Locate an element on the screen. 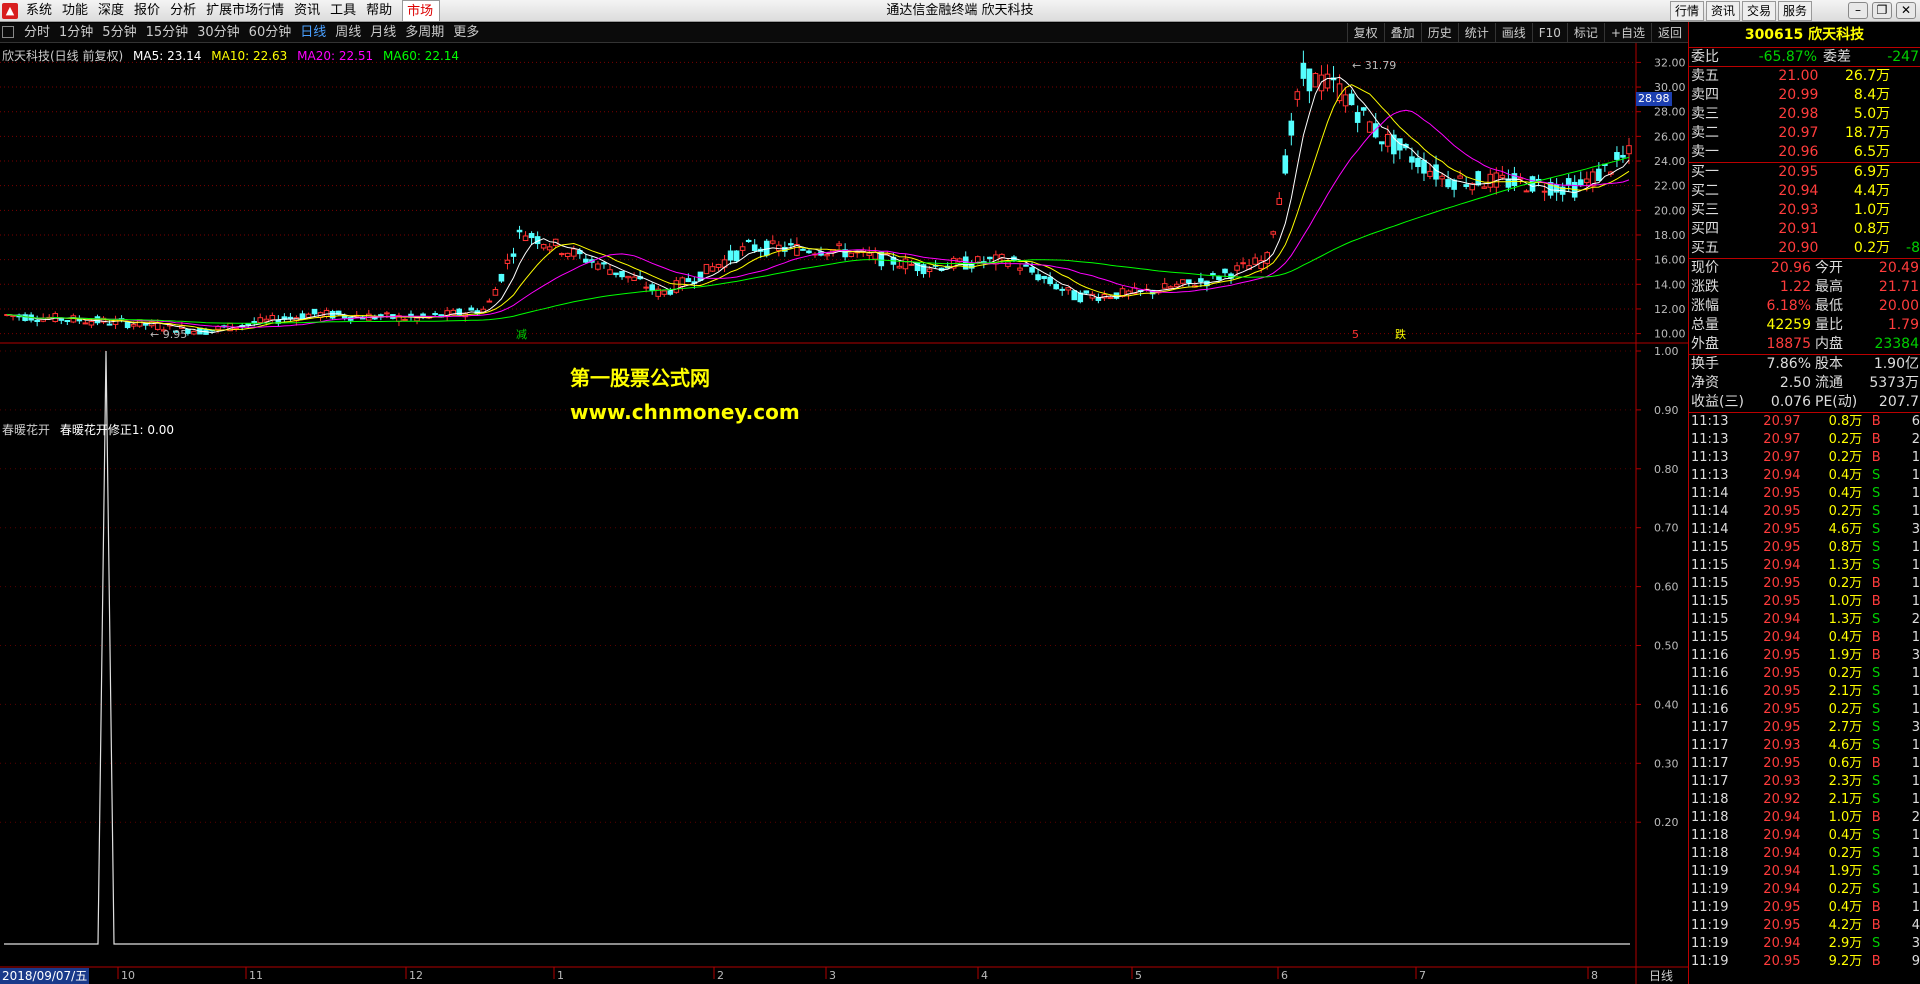 The height and width of the screenshot is (984, 1920). tick-price: 20.97 is located at coordinates (1782, 439).